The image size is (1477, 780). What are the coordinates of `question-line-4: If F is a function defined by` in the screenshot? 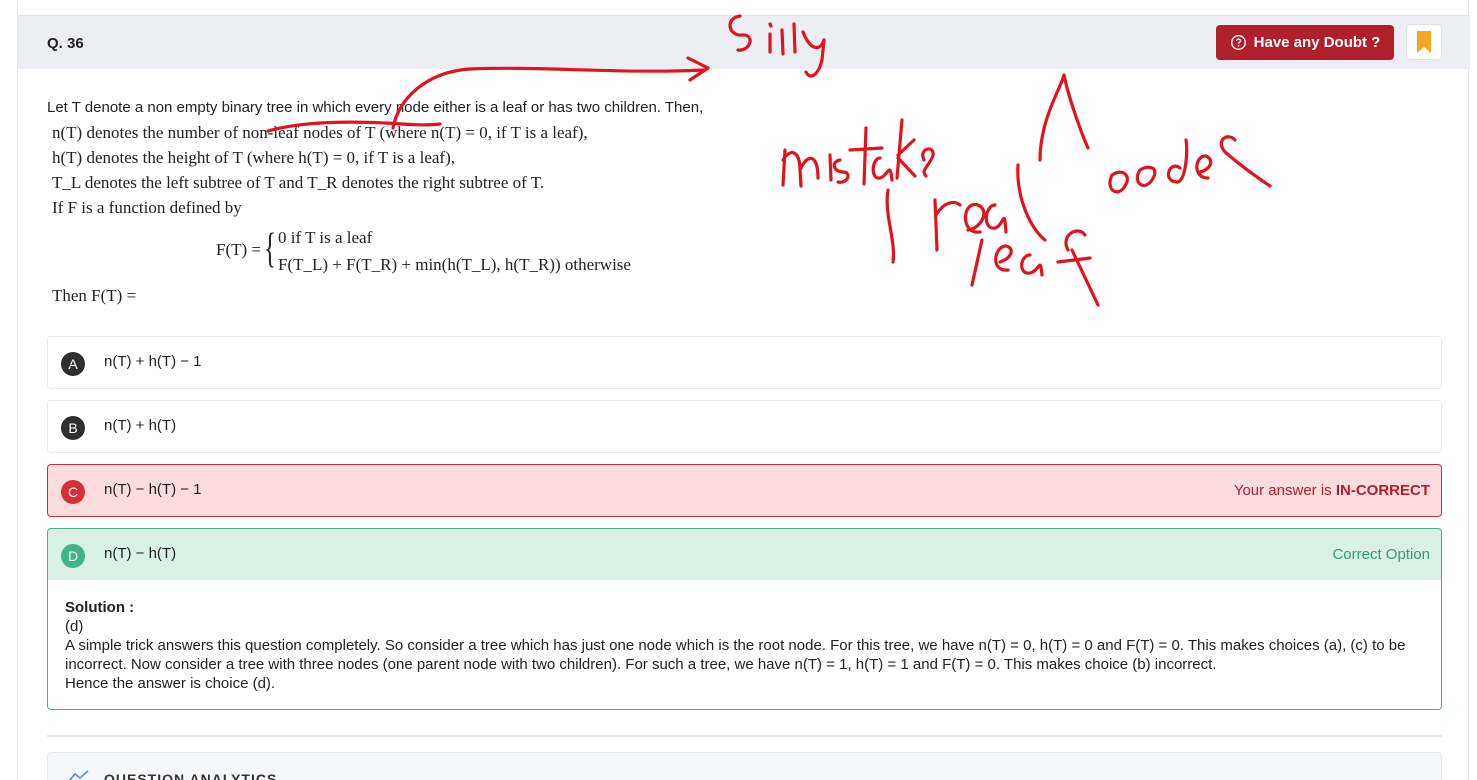 It's located at (147, 207).